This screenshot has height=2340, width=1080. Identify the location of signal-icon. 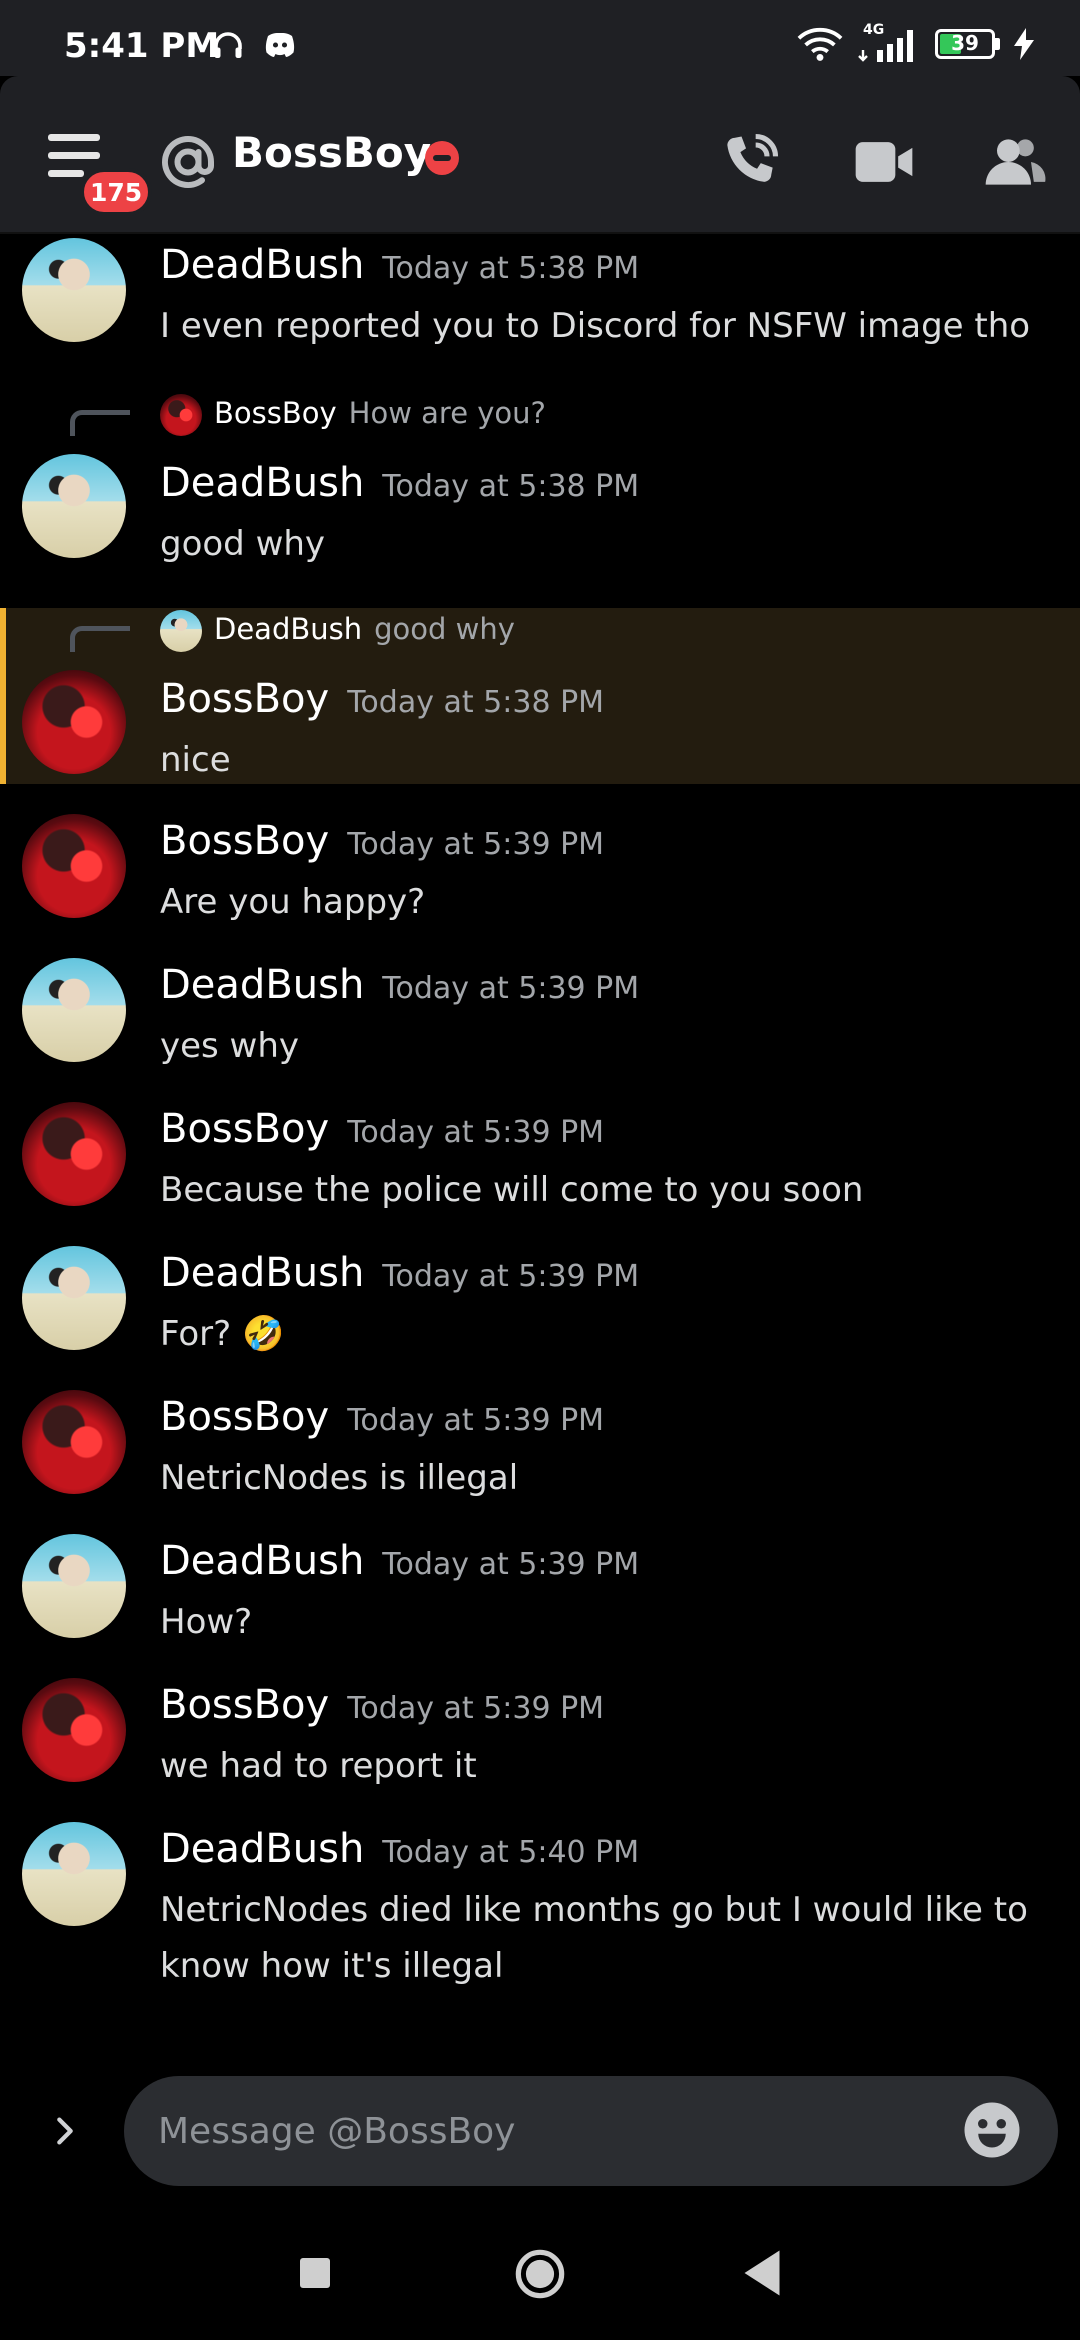
(885, 46).